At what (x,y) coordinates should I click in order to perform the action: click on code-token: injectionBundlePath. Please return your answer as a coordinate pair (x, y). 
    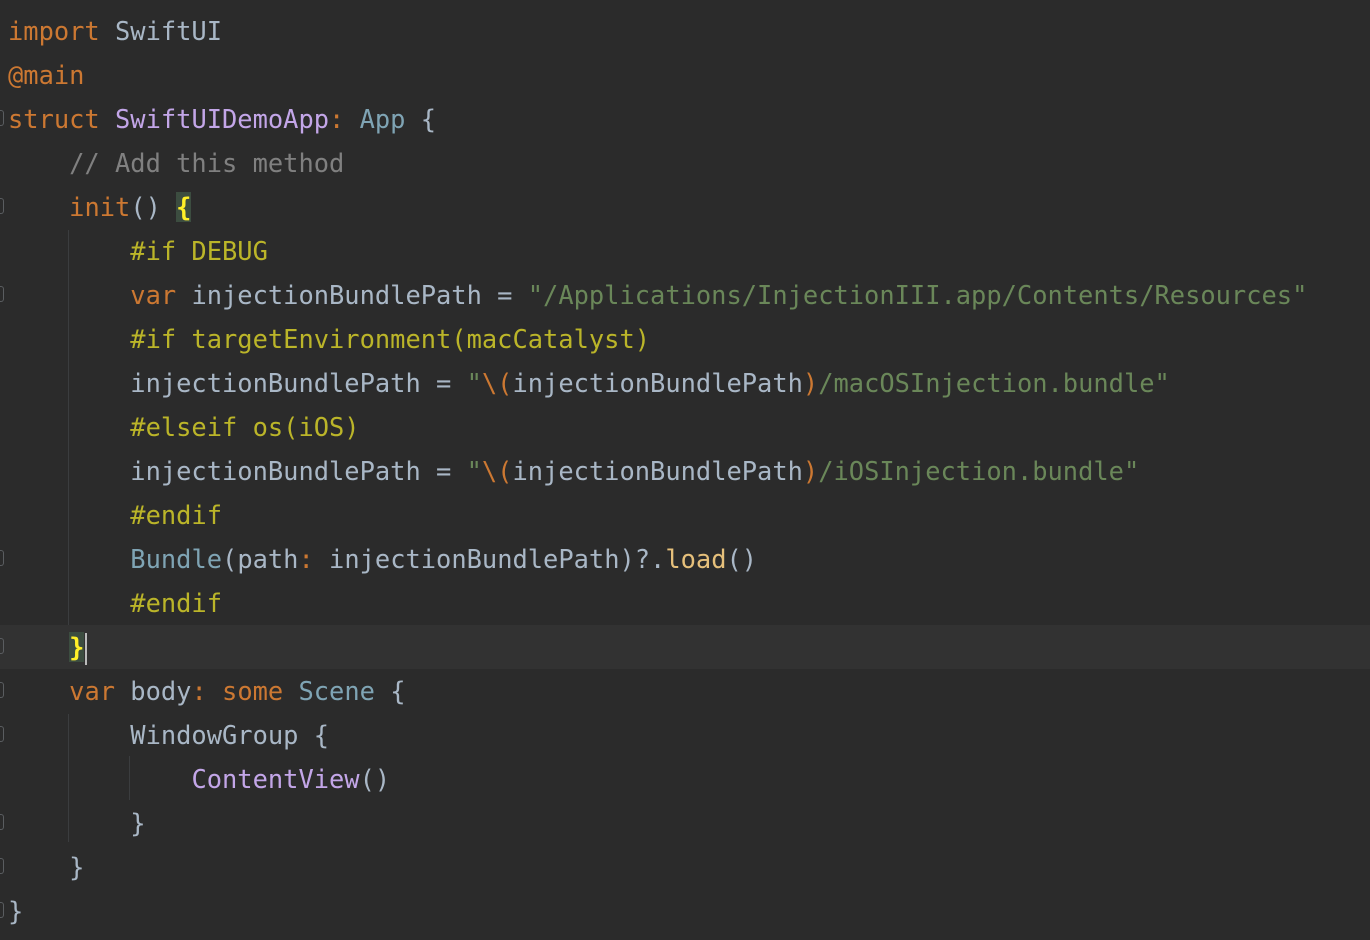
    Looking at the image, I should click on (657, 383).